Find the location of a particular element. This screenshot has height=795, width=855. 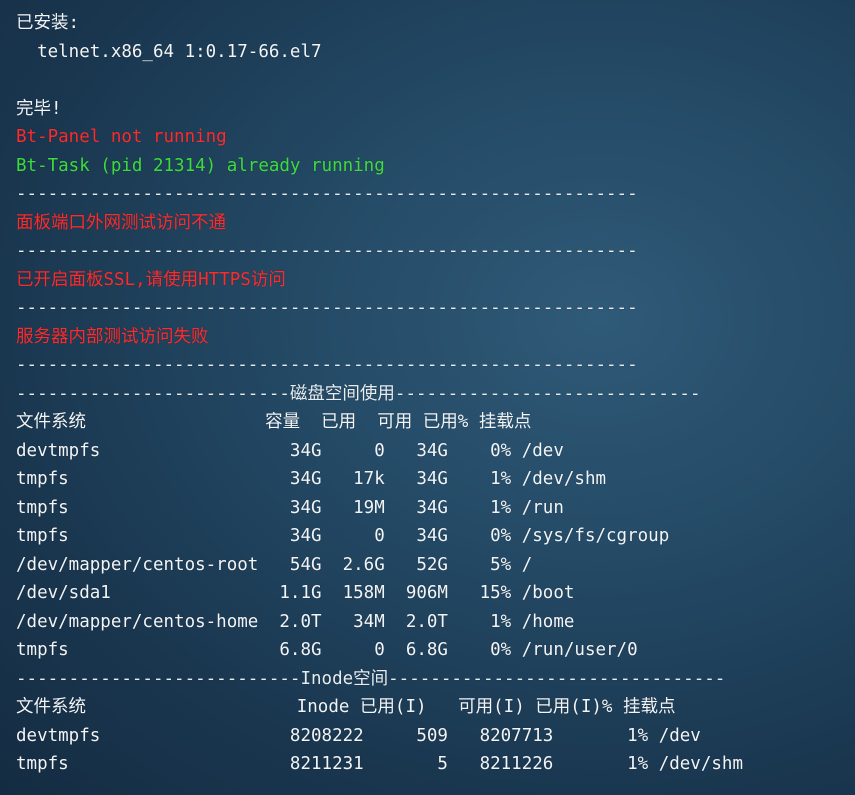

disk-table-row: tmpfs 34G 19M 34G 1% /run is located at coordinates (290, 507).